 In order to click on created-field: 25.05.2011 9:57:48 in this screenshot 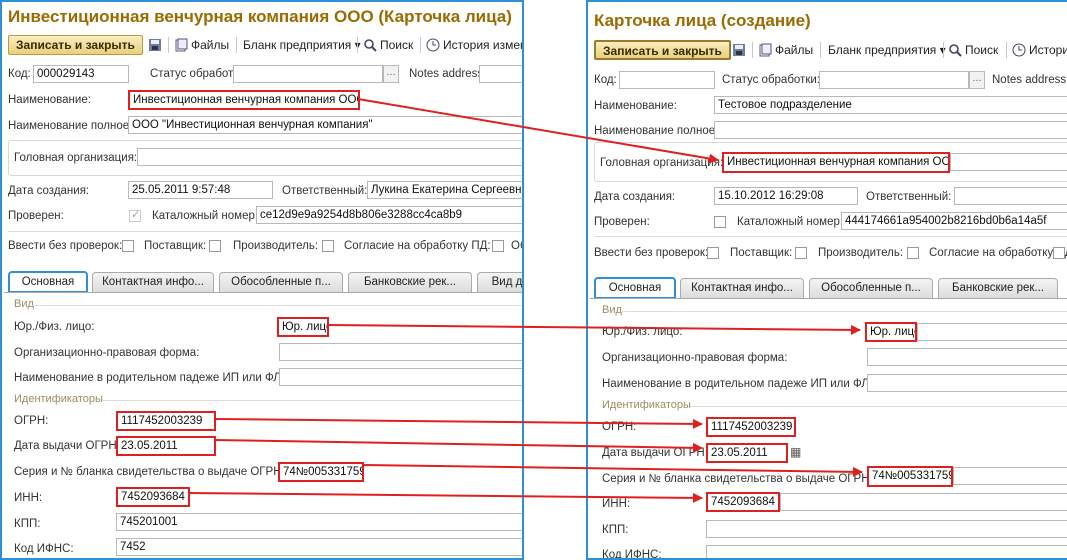, I will do `click(200, 190)`.